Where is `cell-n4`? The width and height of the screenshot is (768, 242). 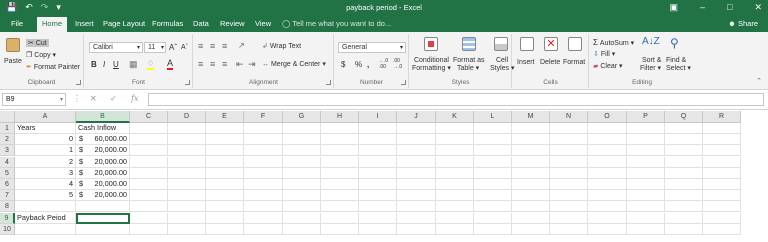 cell-n4 is located at coordinates (569, 162).